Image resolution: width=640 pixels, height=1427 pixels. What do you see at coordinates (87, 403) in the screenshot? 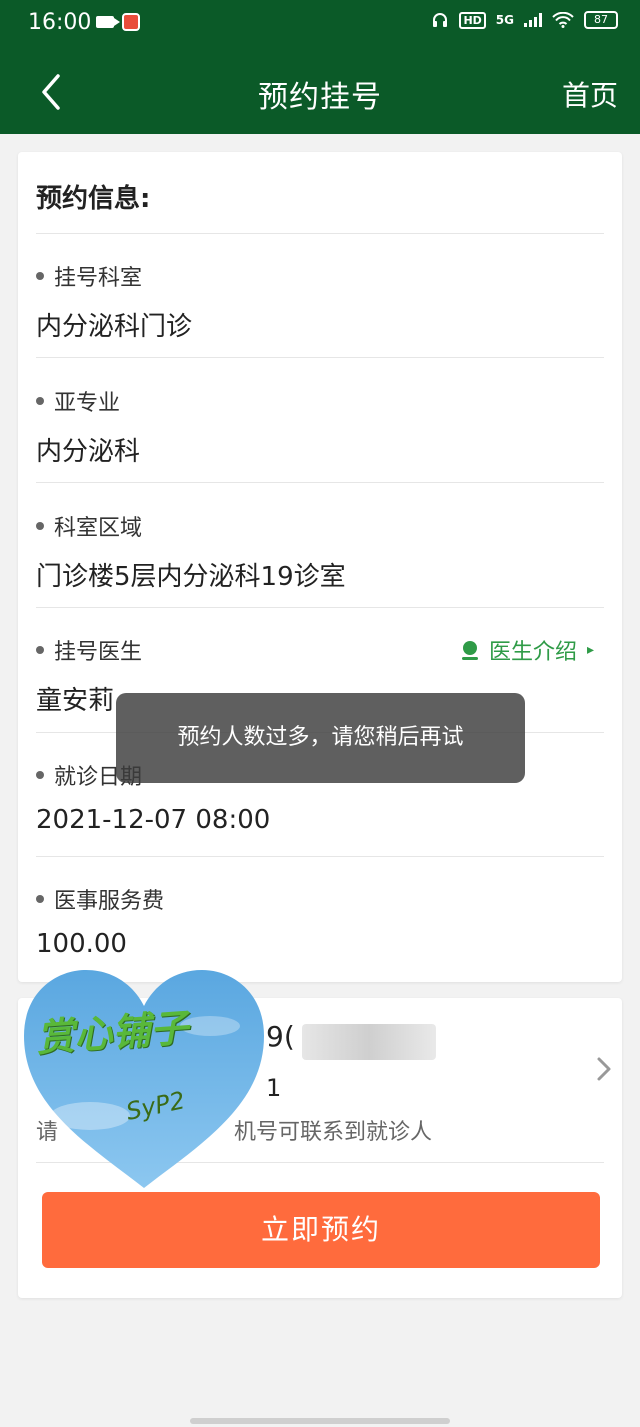
I see `field-label: 亚专业` at bounding box center [87, 403].